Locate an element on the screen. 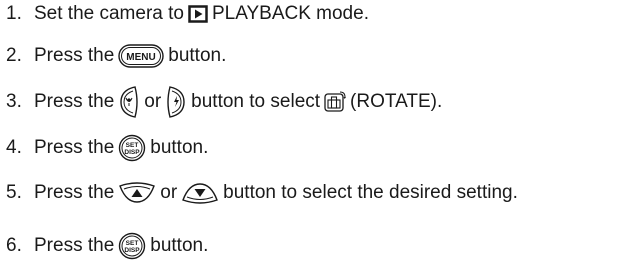  step-number: 2. is located at coordinates (14, 55).